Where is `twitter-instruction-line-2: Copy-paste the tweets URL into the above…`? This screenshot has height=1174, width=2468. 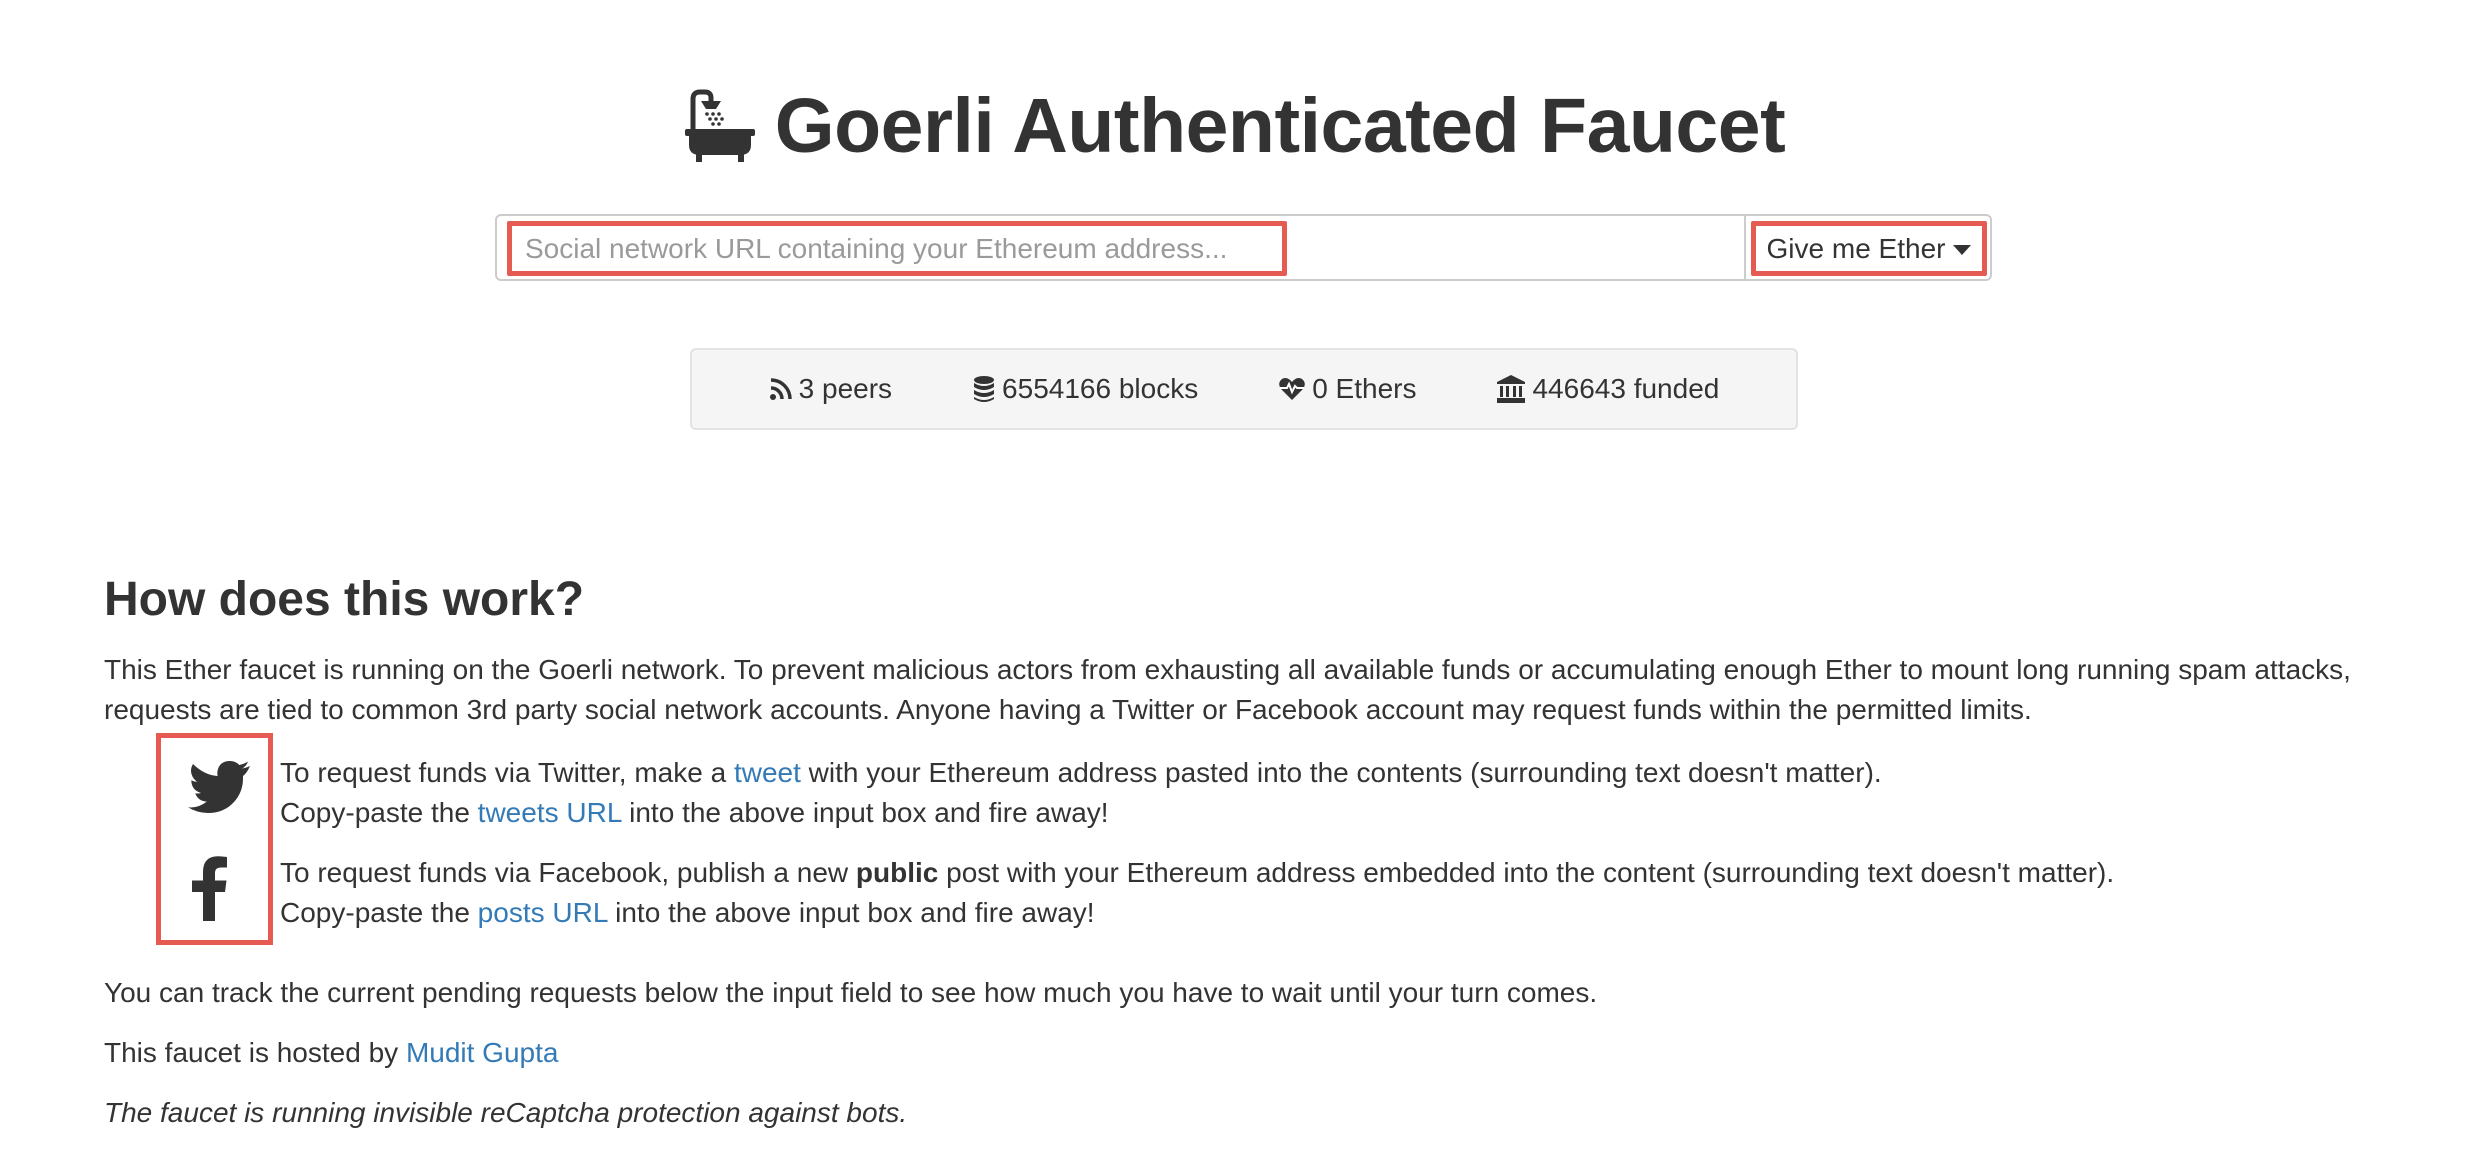 twitter-instruction-line-2: Copy-paste the tweets URL into the above… is located at coordinates (694, 813).